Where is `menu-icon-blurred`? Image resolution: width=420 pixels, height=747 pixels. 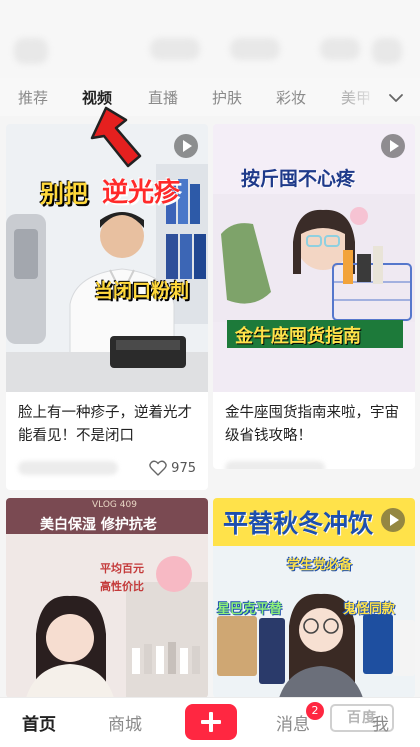 menu-icon-blurred is located at coordinates (31, 51).